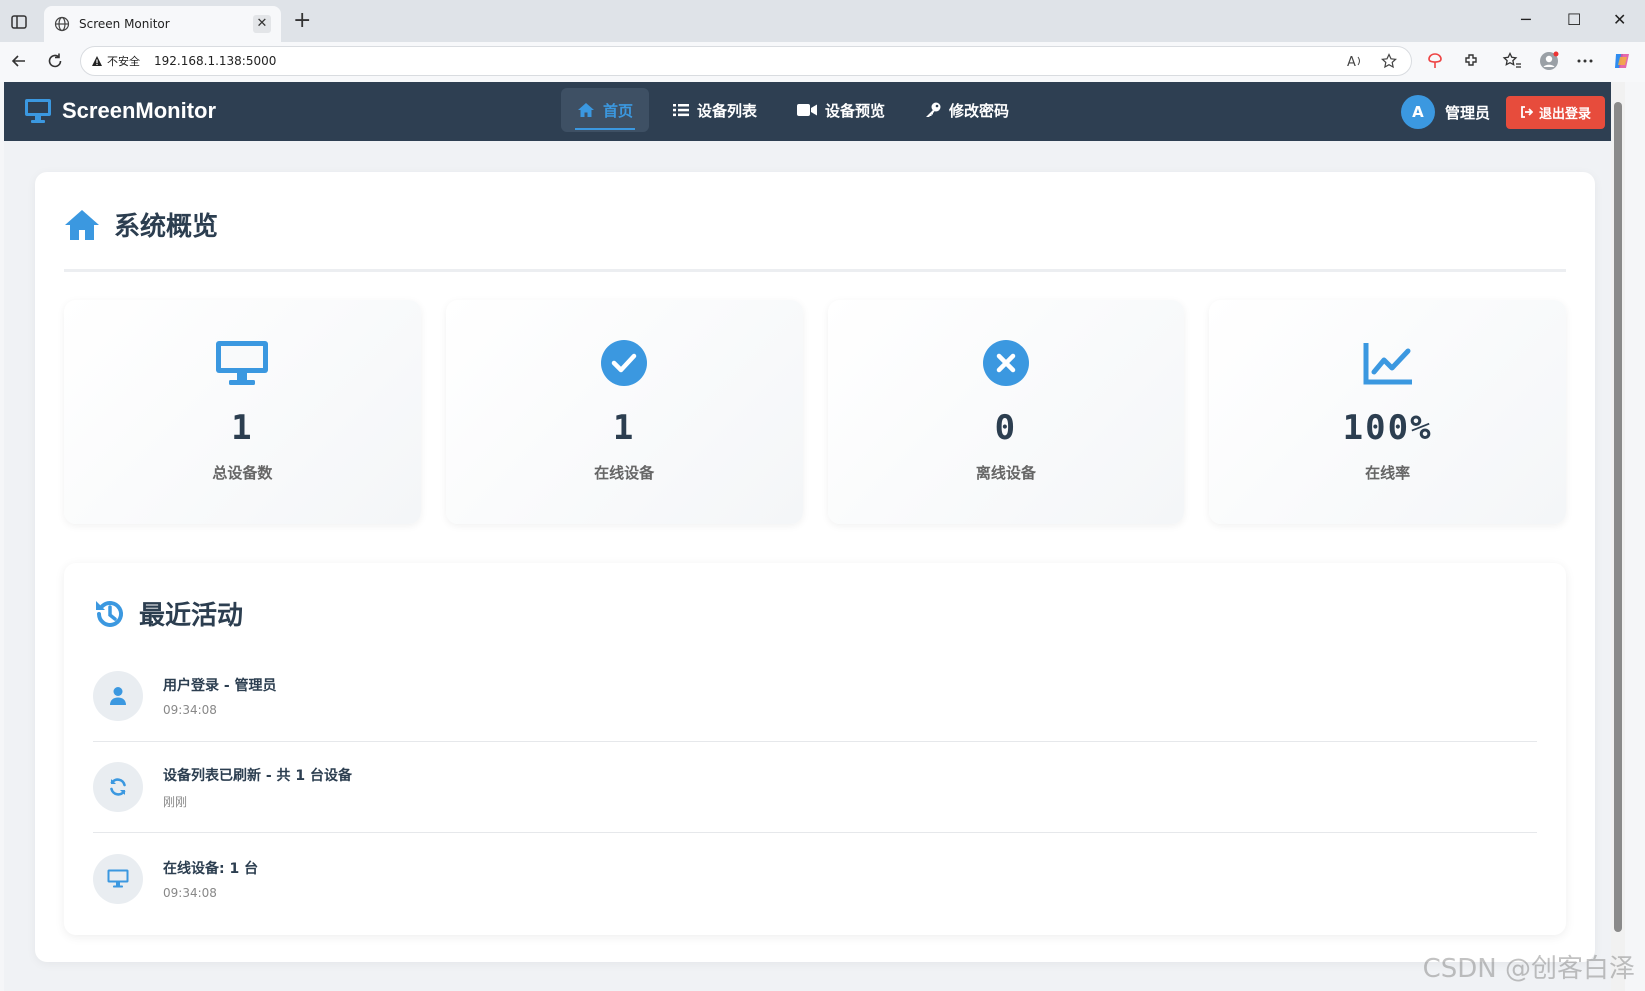 This screenshot has height=991, width=1645. What do you see at coordinates (618, 110) in the screenshot?
I see `nav-home-label: 首页` at bounding box center [618, 110].